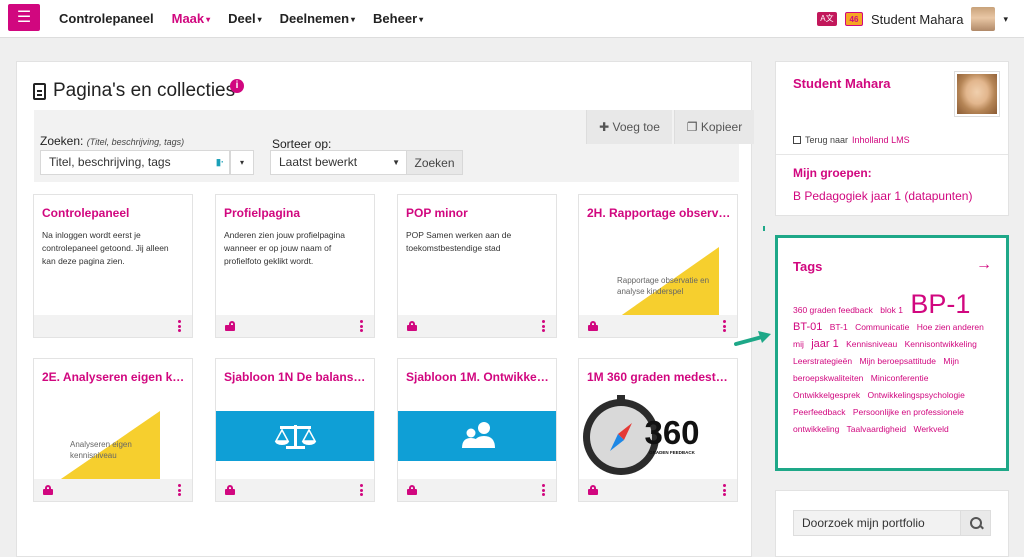 Image resolution: width=1024 pixels, height=557 pixels. Describe the element at coordinates (882, 196) in the screenshot. I see `group-link: B Pedagogiek jaar 1 (datapunten)` at that location.